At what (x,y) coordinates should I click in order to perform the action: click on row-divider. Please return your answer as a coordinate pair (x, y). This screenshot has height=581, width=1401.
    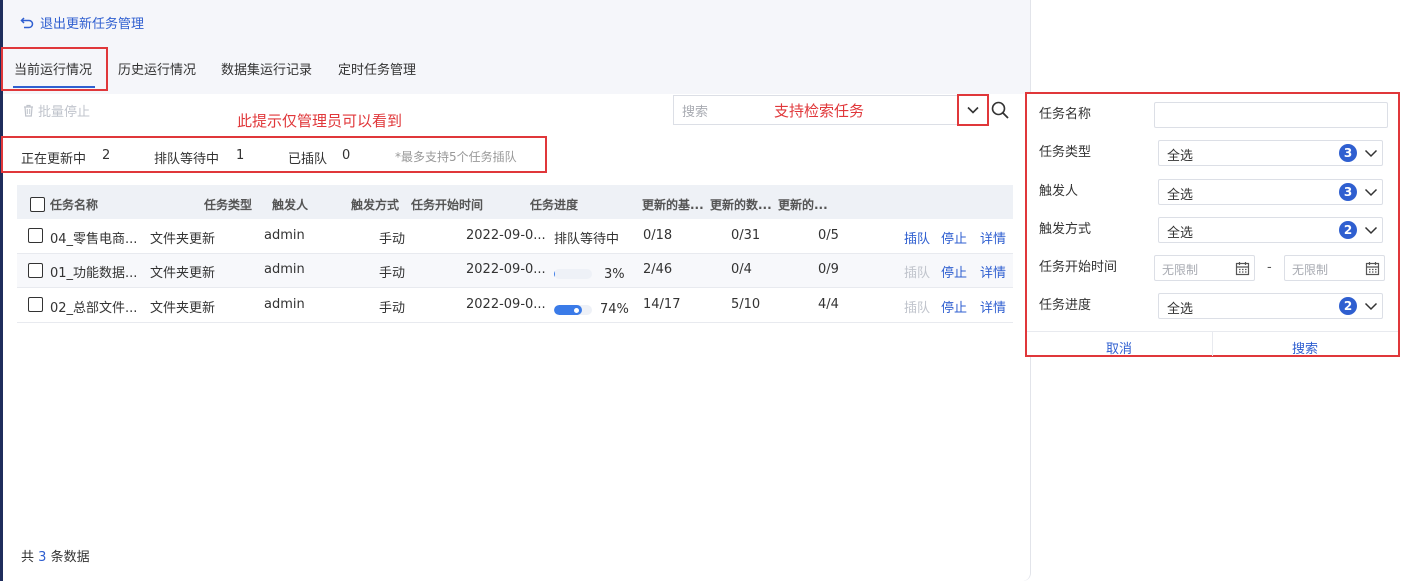
    Looking at the image, I should click on (515, 322).